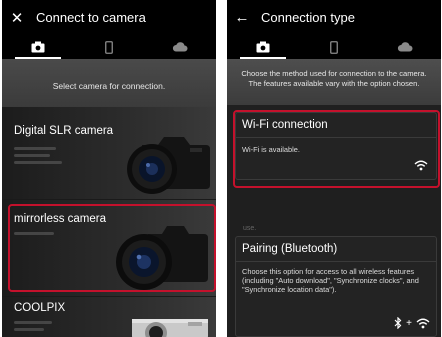 The image size is (442, 337). Describe the element at coordinates (64, 131) in the screenshot. I see `camera-option-title: Digital SLR camera` at that location.